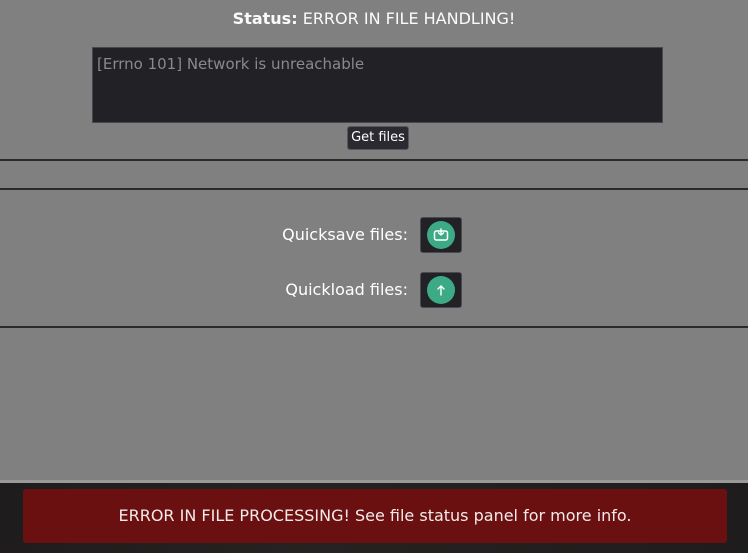 This screenshot has width=748, height=553. Describe the element at coordinates (345, 234) in the screenshot. I see `quicksave-label: Quicksave files:` at that location.